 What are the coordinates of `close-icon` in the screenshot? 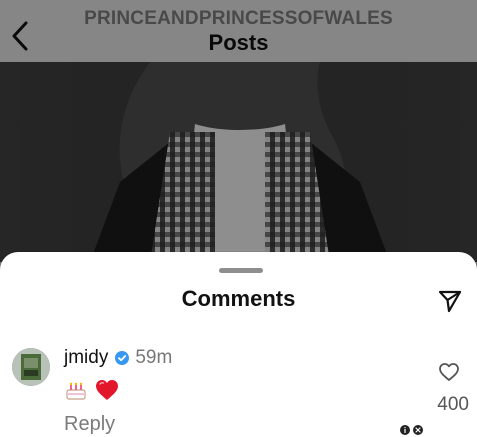 It's located at (418, 430).